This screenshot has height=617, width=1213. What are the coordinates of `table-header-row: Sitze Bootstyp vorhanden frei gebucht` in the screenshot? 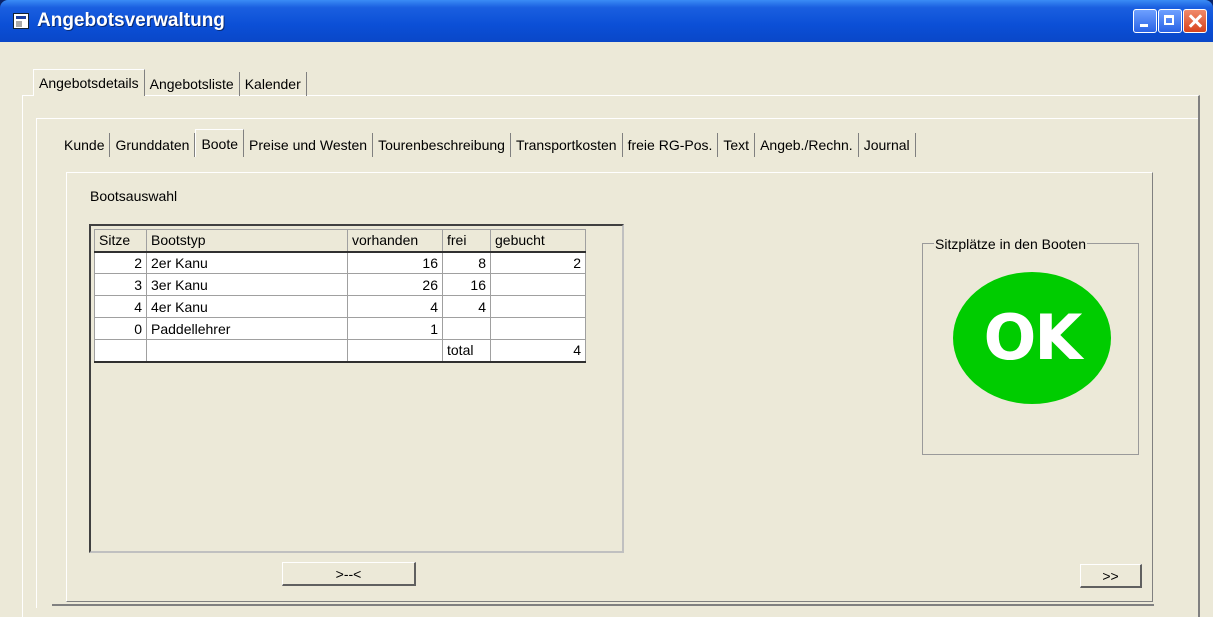 It's located at (340, 241).